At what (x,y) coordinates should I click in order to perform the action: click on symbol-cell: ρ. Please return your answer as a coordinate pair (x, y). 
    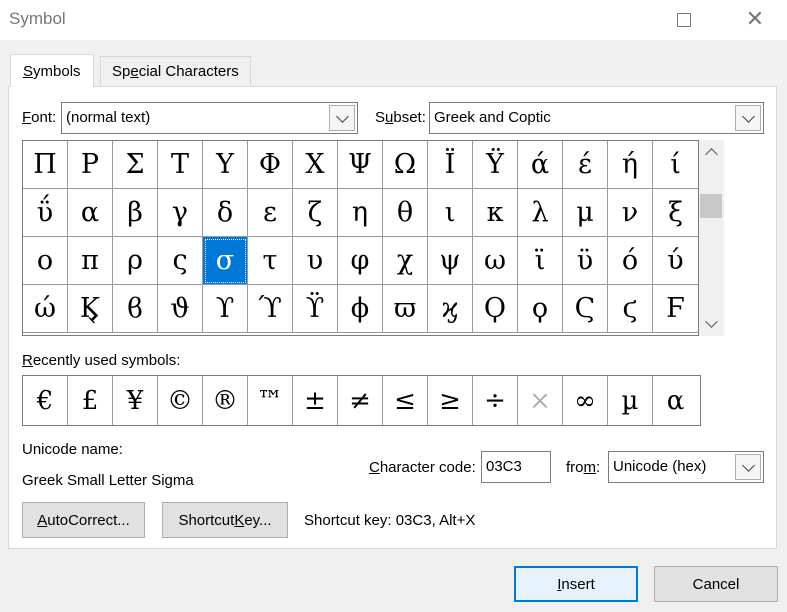
    Looking at the image, I should click on (135, 261).